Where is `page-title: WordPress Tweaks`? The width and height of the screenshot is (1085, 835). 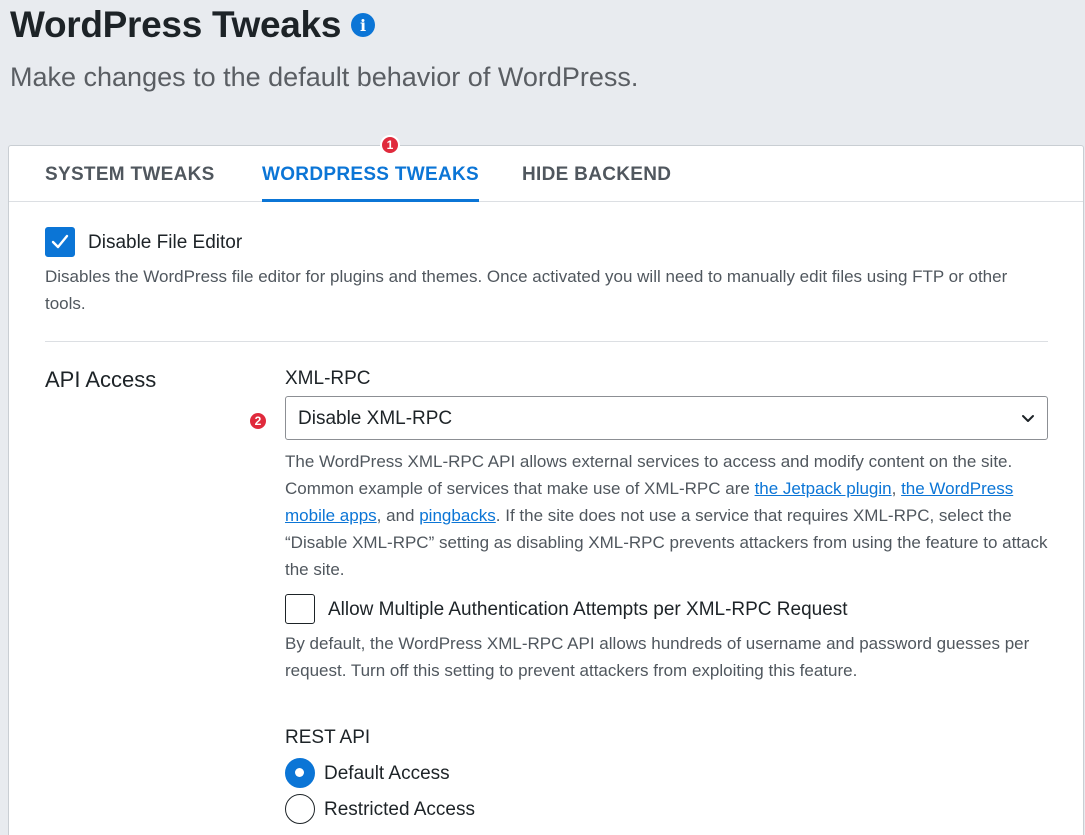 page-title: WordPress Tweaks is located at coordinates (176, 24).